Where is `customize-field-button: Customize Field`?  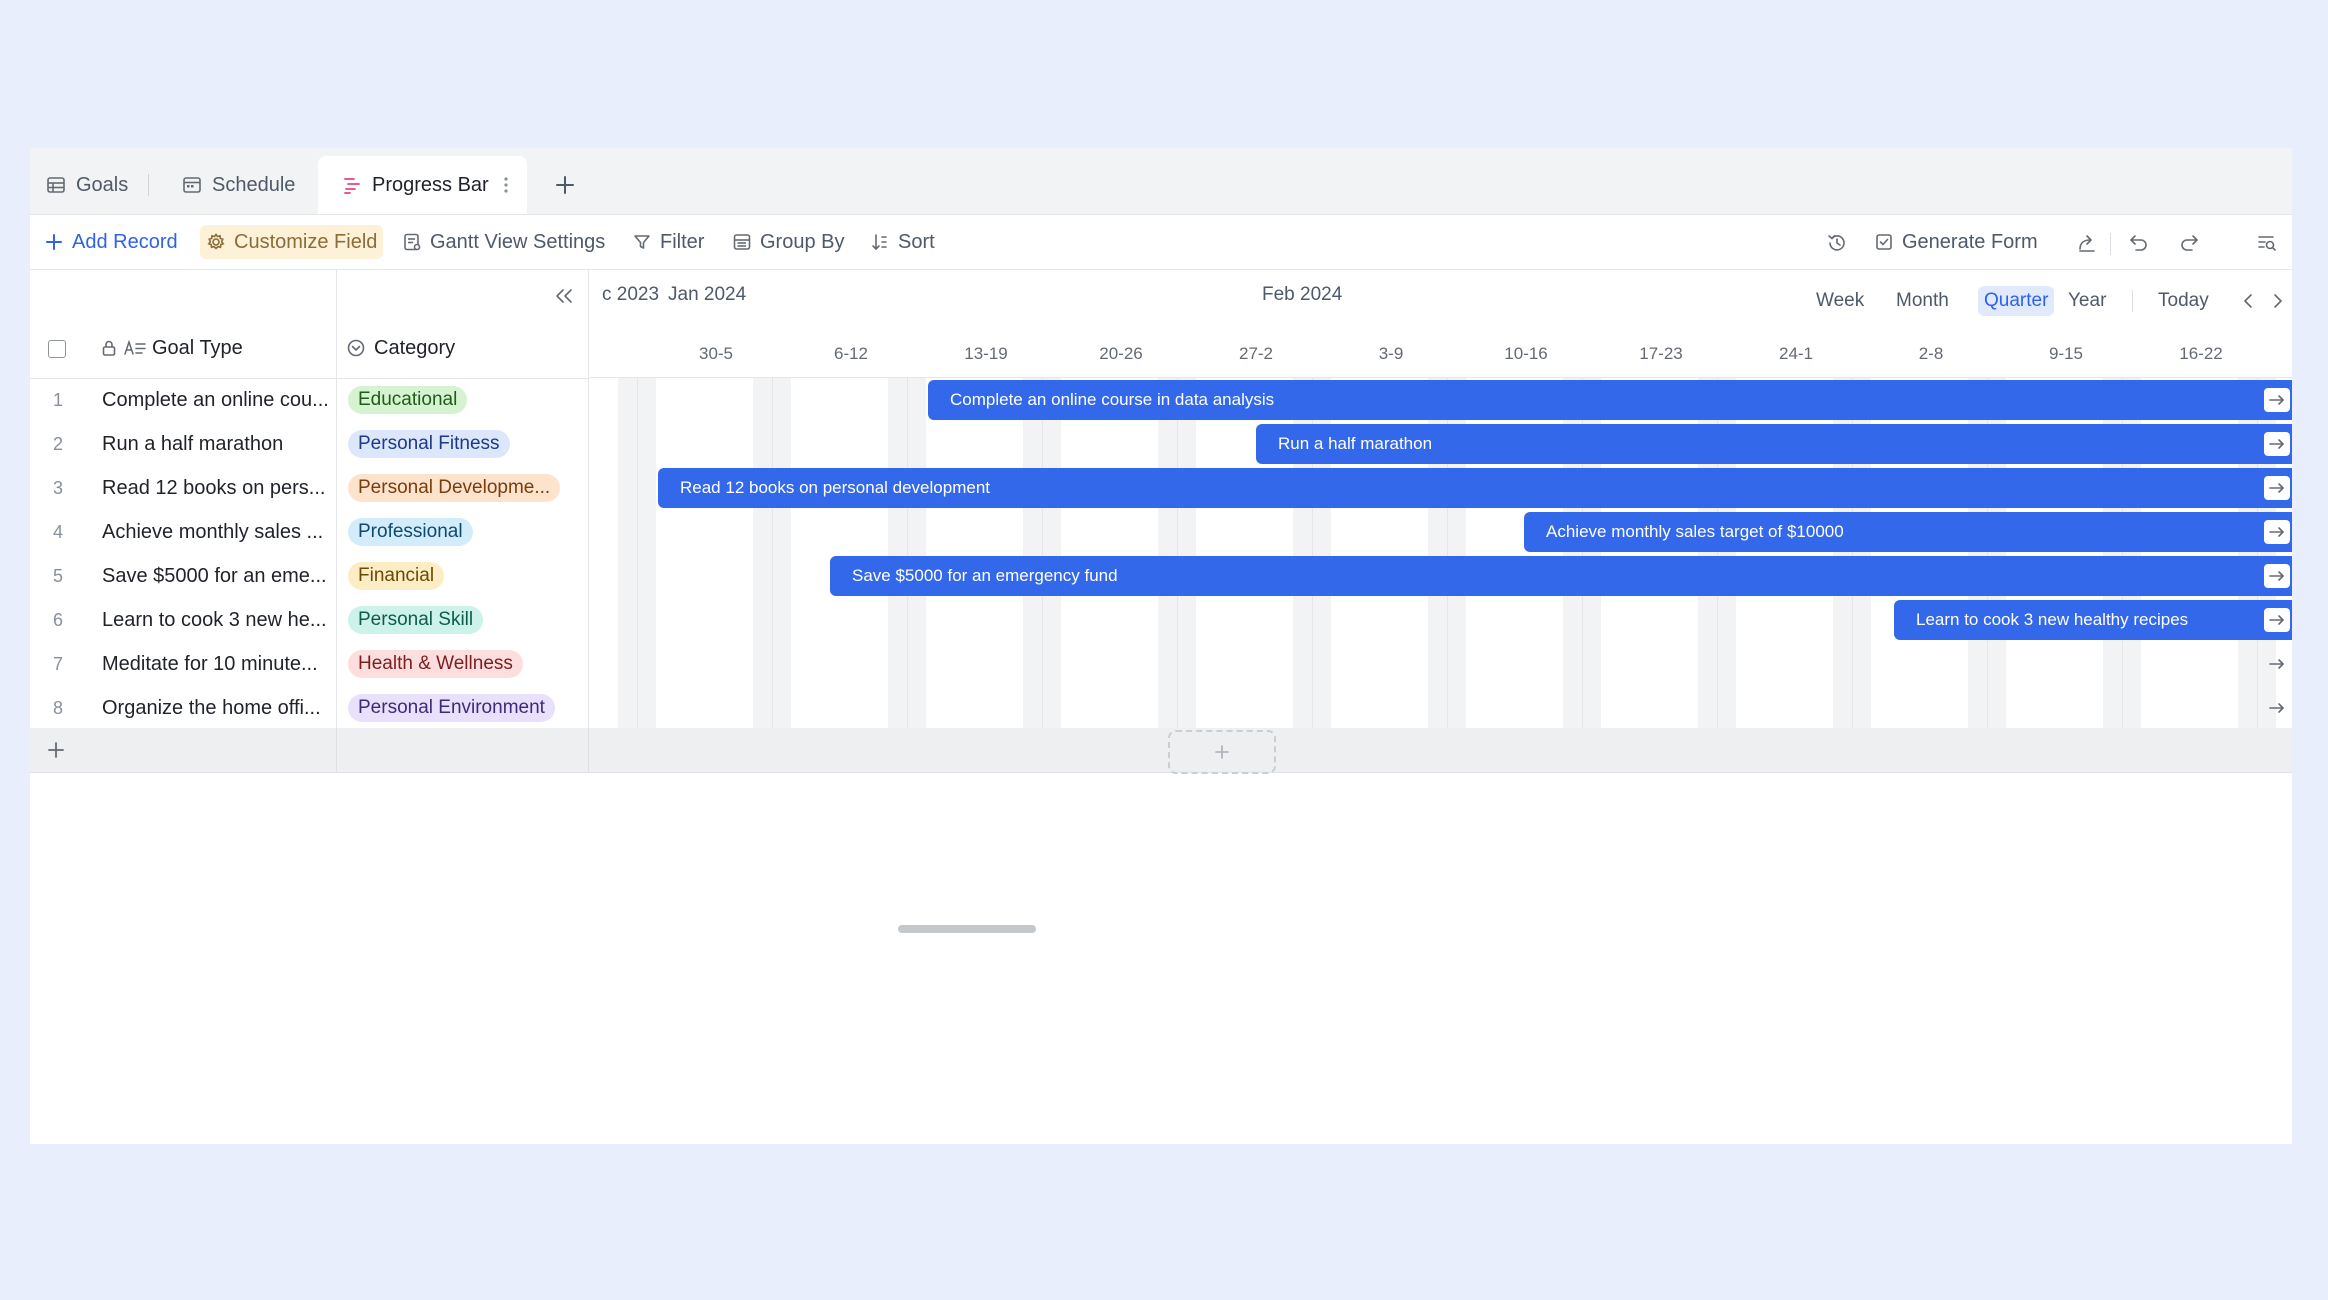 customize-field-button: Customize Field is located at coordinates (292, 242).